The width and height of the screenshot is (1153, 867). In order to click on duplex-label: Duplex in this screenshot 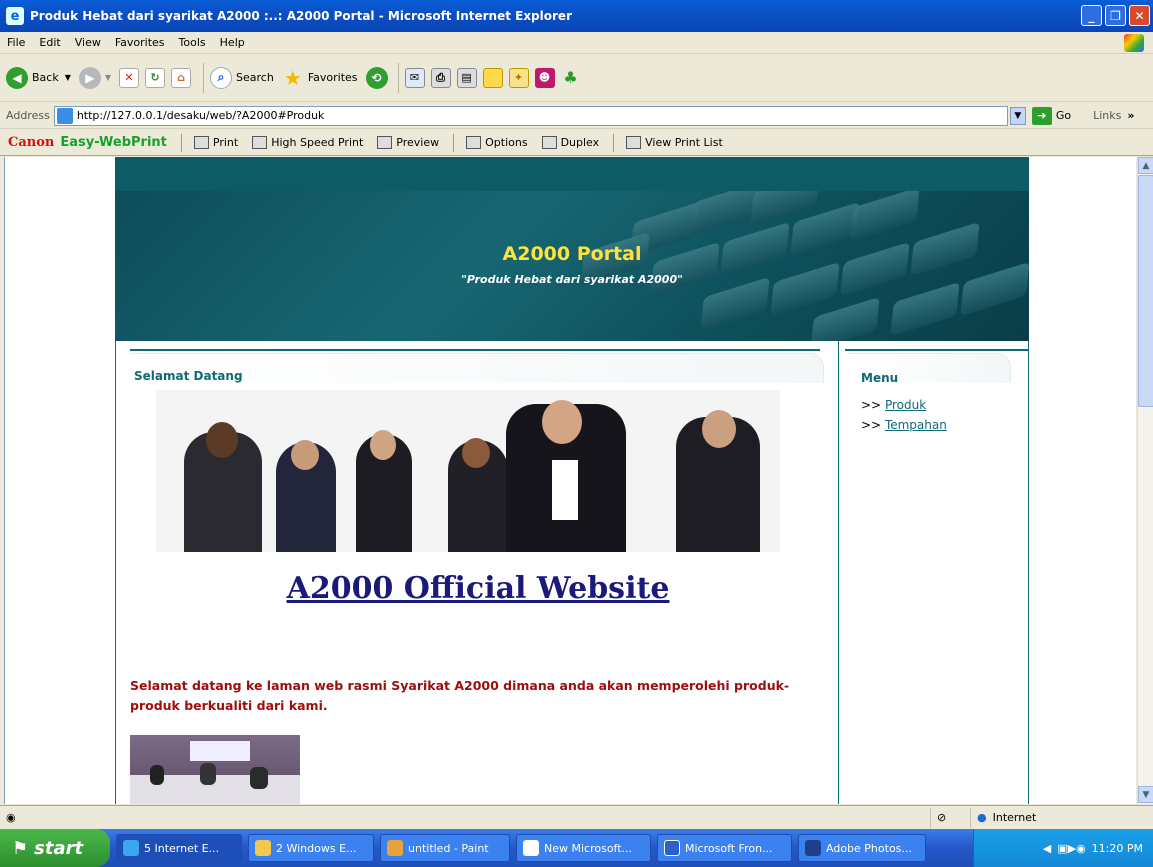, I will do `click(580, 142)`.